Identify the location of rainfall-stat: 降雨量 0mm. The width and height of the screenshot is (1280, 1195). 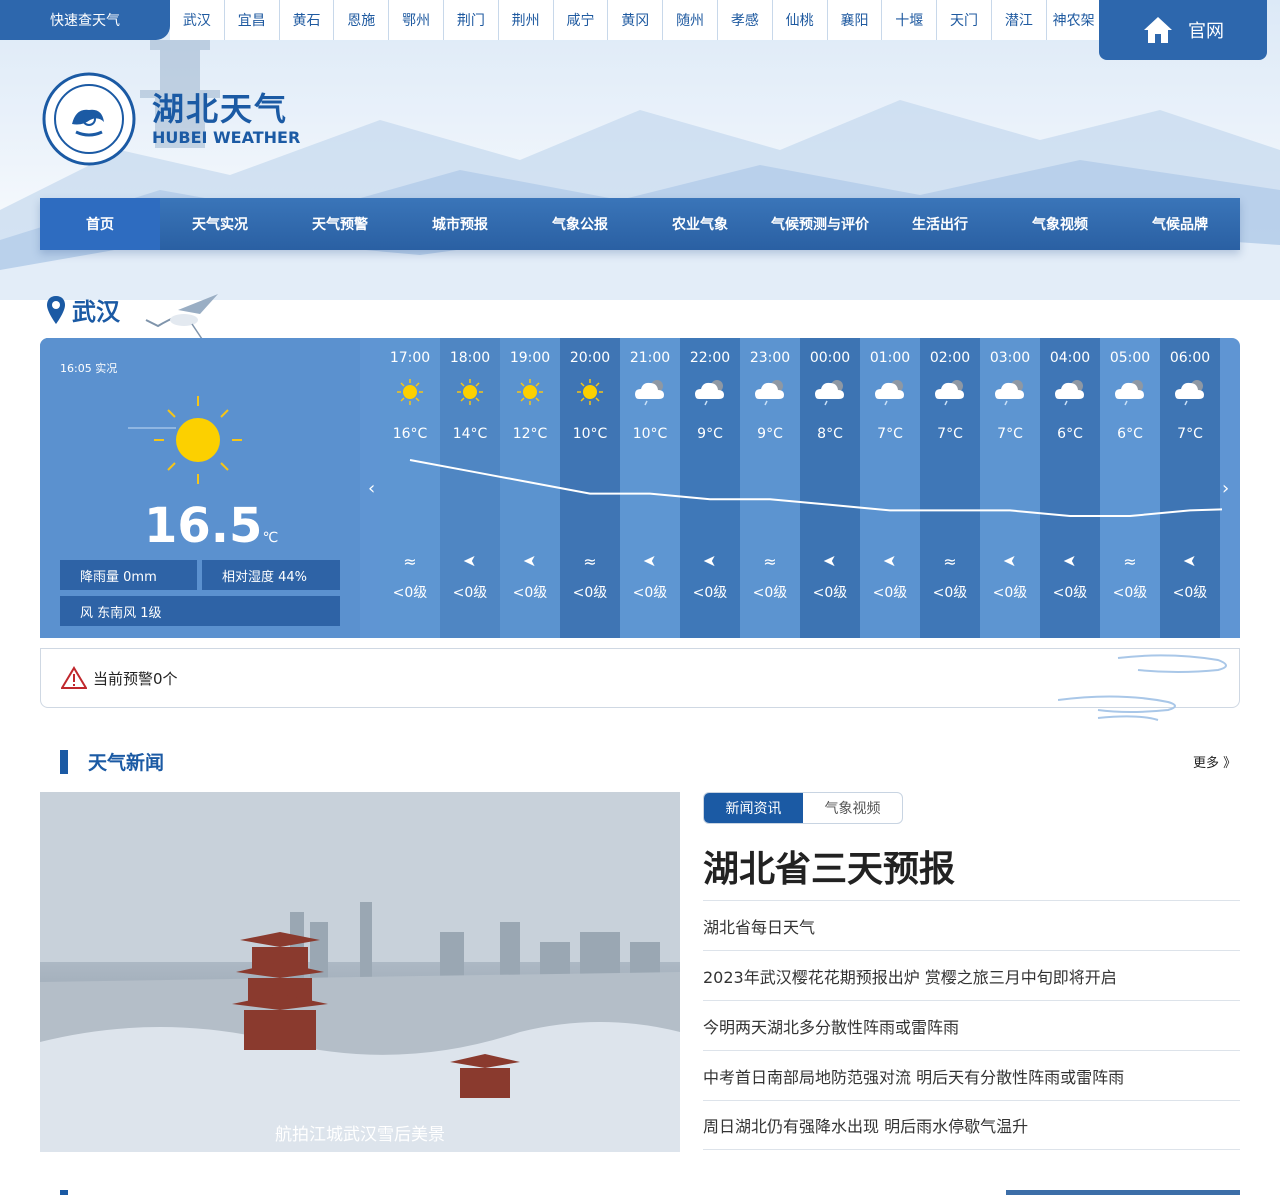
(128, 575).